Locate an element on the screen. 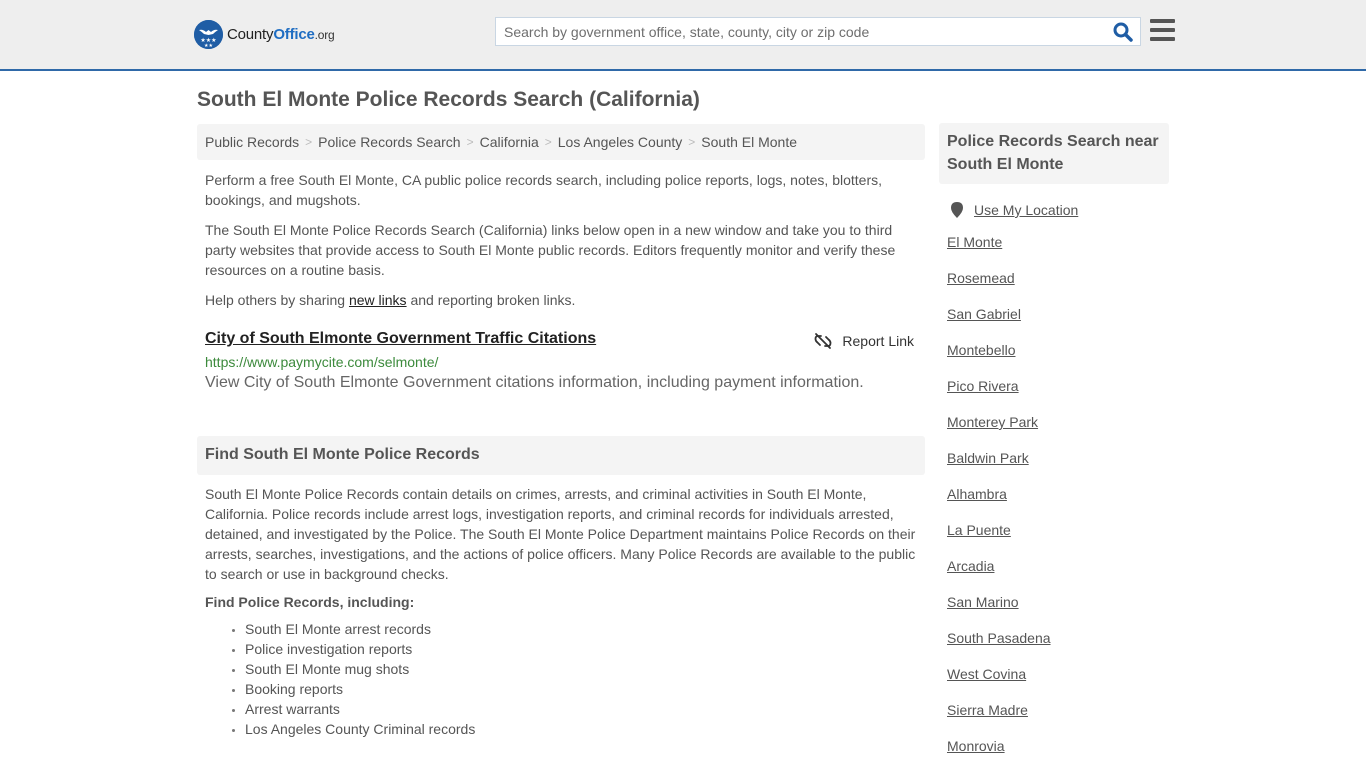 This screenshot has width=1366, height=774. nearby-city-item: Monrovia is located at coordinates (1058, 756).